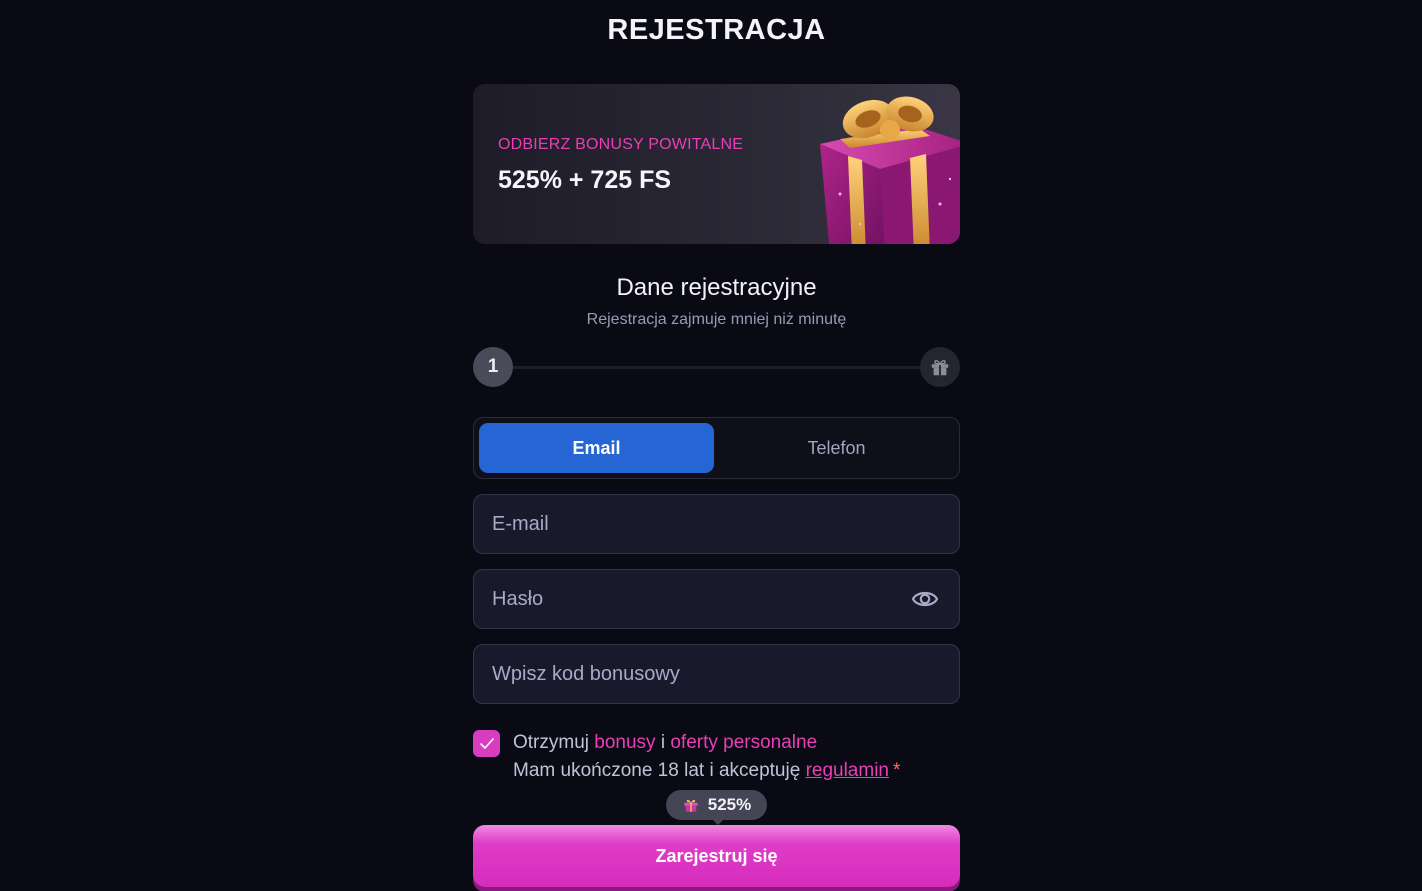  I want to click on tab-email: Email, so click(596, 448).